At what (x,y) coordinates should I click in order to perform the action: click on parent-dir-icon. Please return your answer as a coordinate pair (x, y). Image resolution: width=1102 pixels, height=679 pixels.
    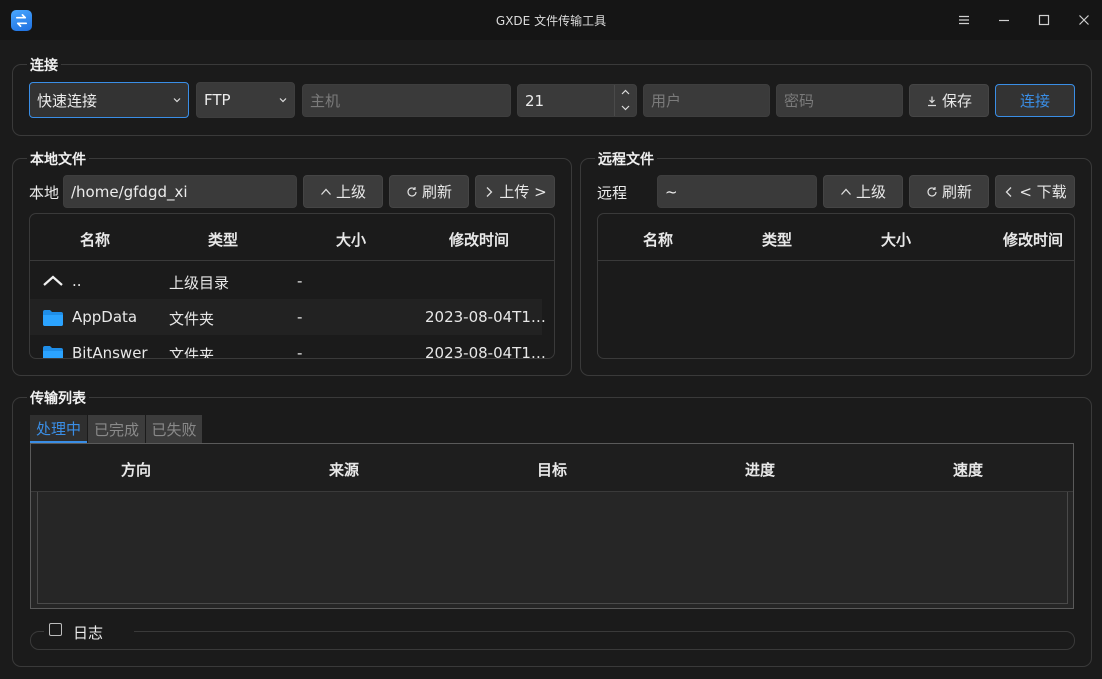
    Looking at the image, I should click on (53, 280).